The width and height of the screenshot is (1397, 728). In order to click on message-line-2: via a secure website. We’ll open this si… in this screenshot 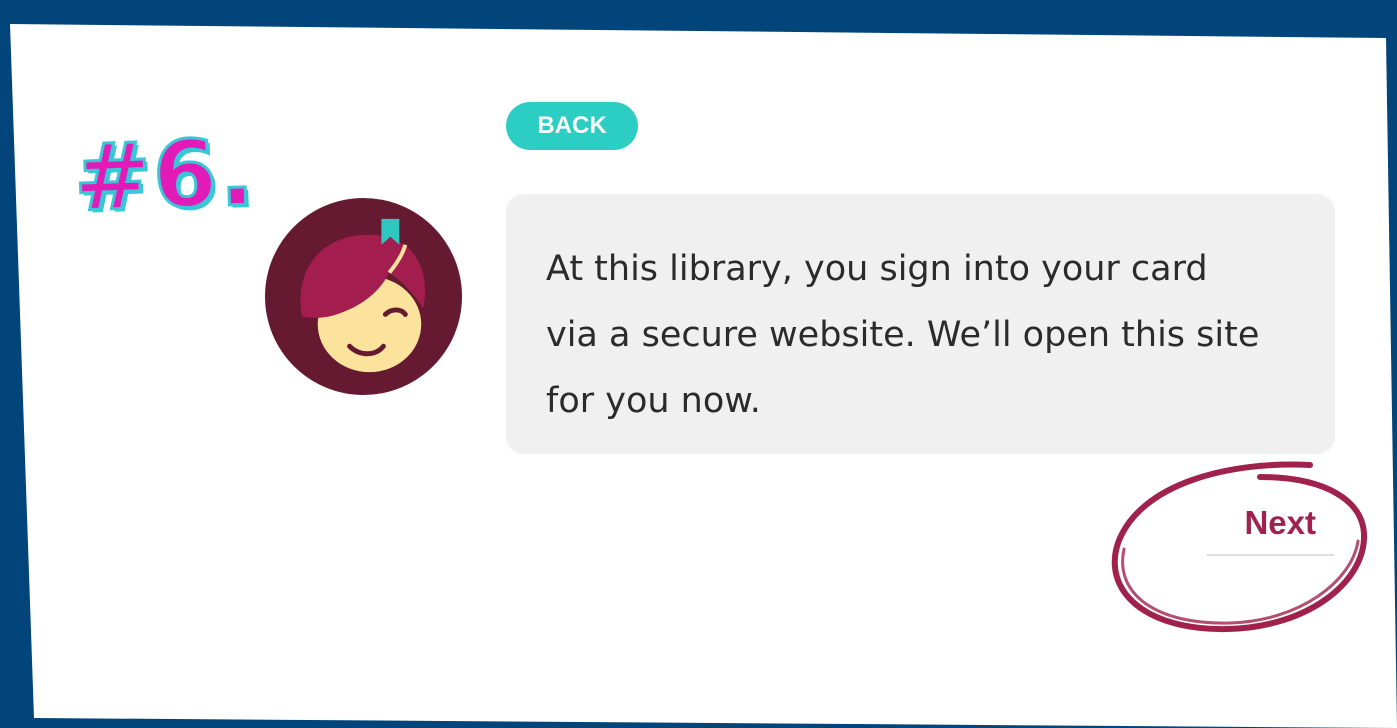, I will do `click(903, 335)`.